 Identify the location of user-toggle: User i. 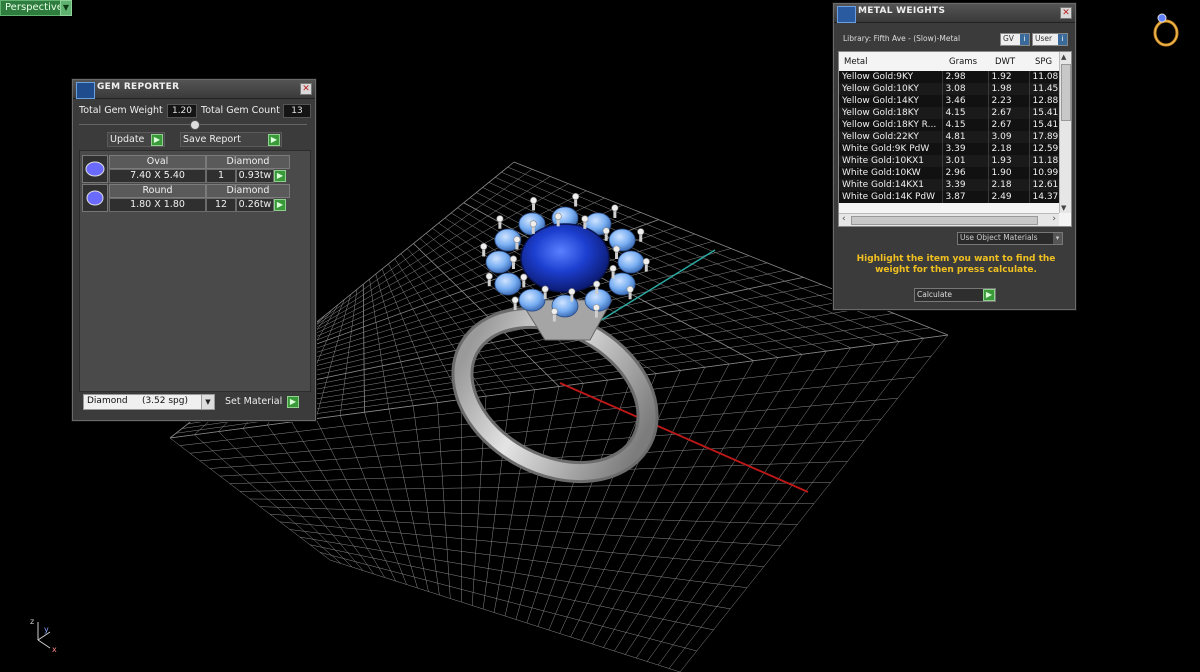
(1050, 39).